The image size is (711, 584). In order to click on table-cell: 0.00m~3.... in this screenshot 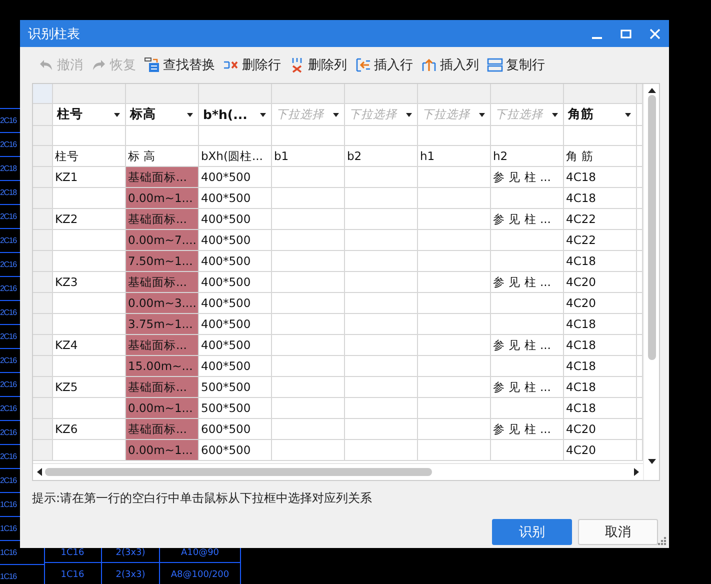, I will do `click(162, 303)`.